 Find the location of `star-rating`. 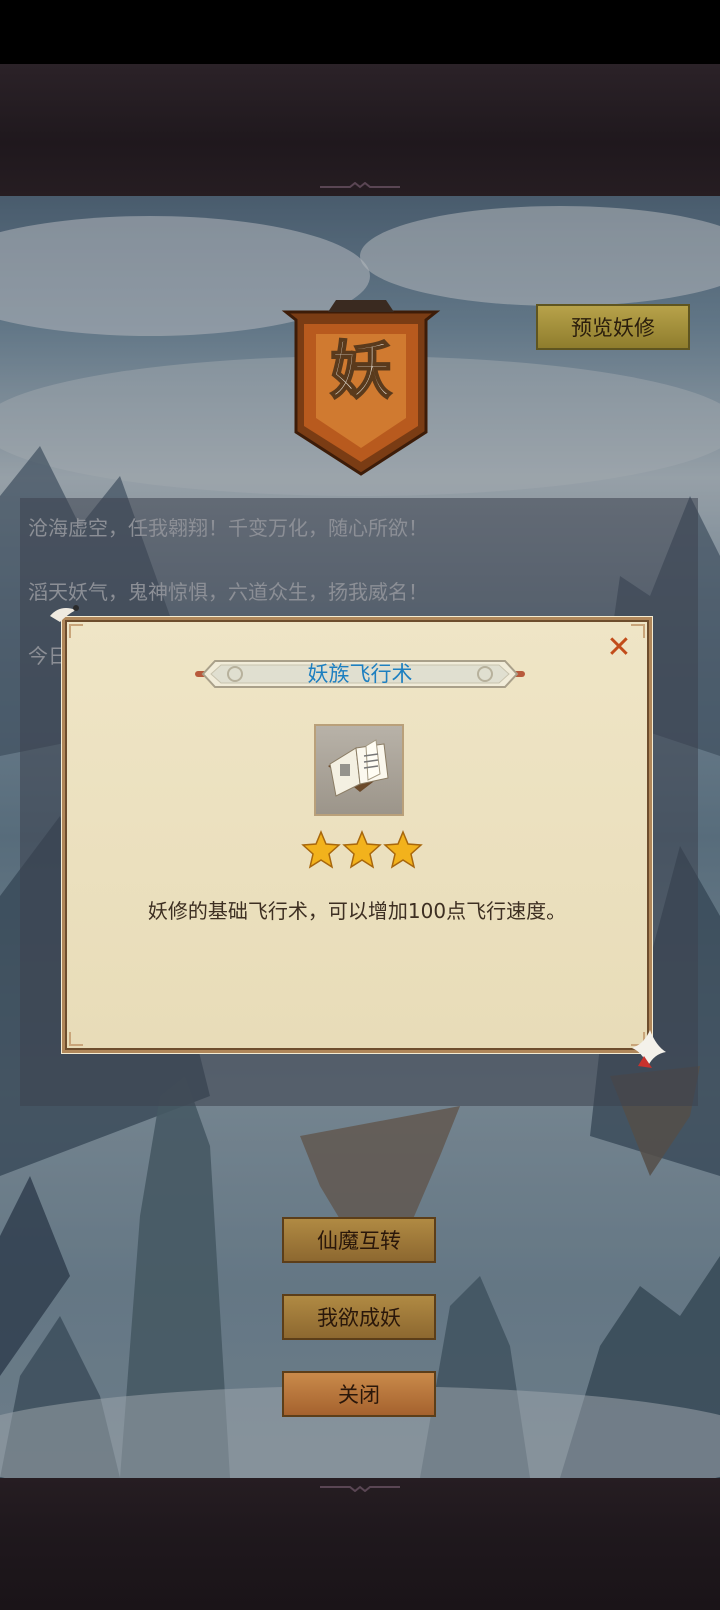

star-rating is located at coordinates (362, 849).